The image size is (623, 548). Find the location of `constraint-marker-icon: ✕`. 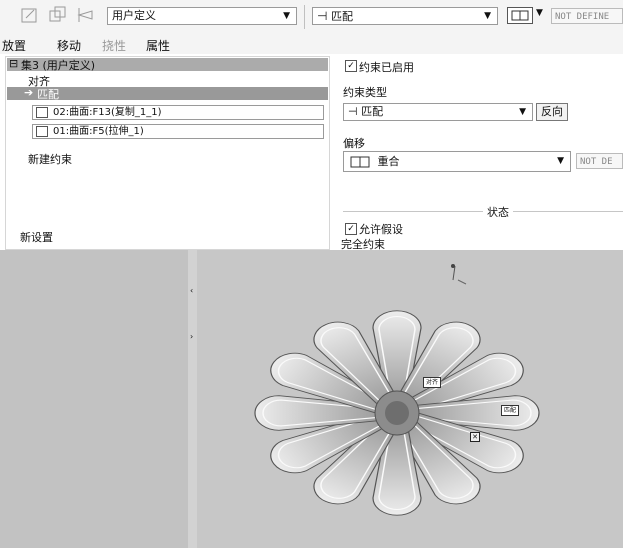

constraint-marker-icon: ✕ is located at coordinates (475, 437).